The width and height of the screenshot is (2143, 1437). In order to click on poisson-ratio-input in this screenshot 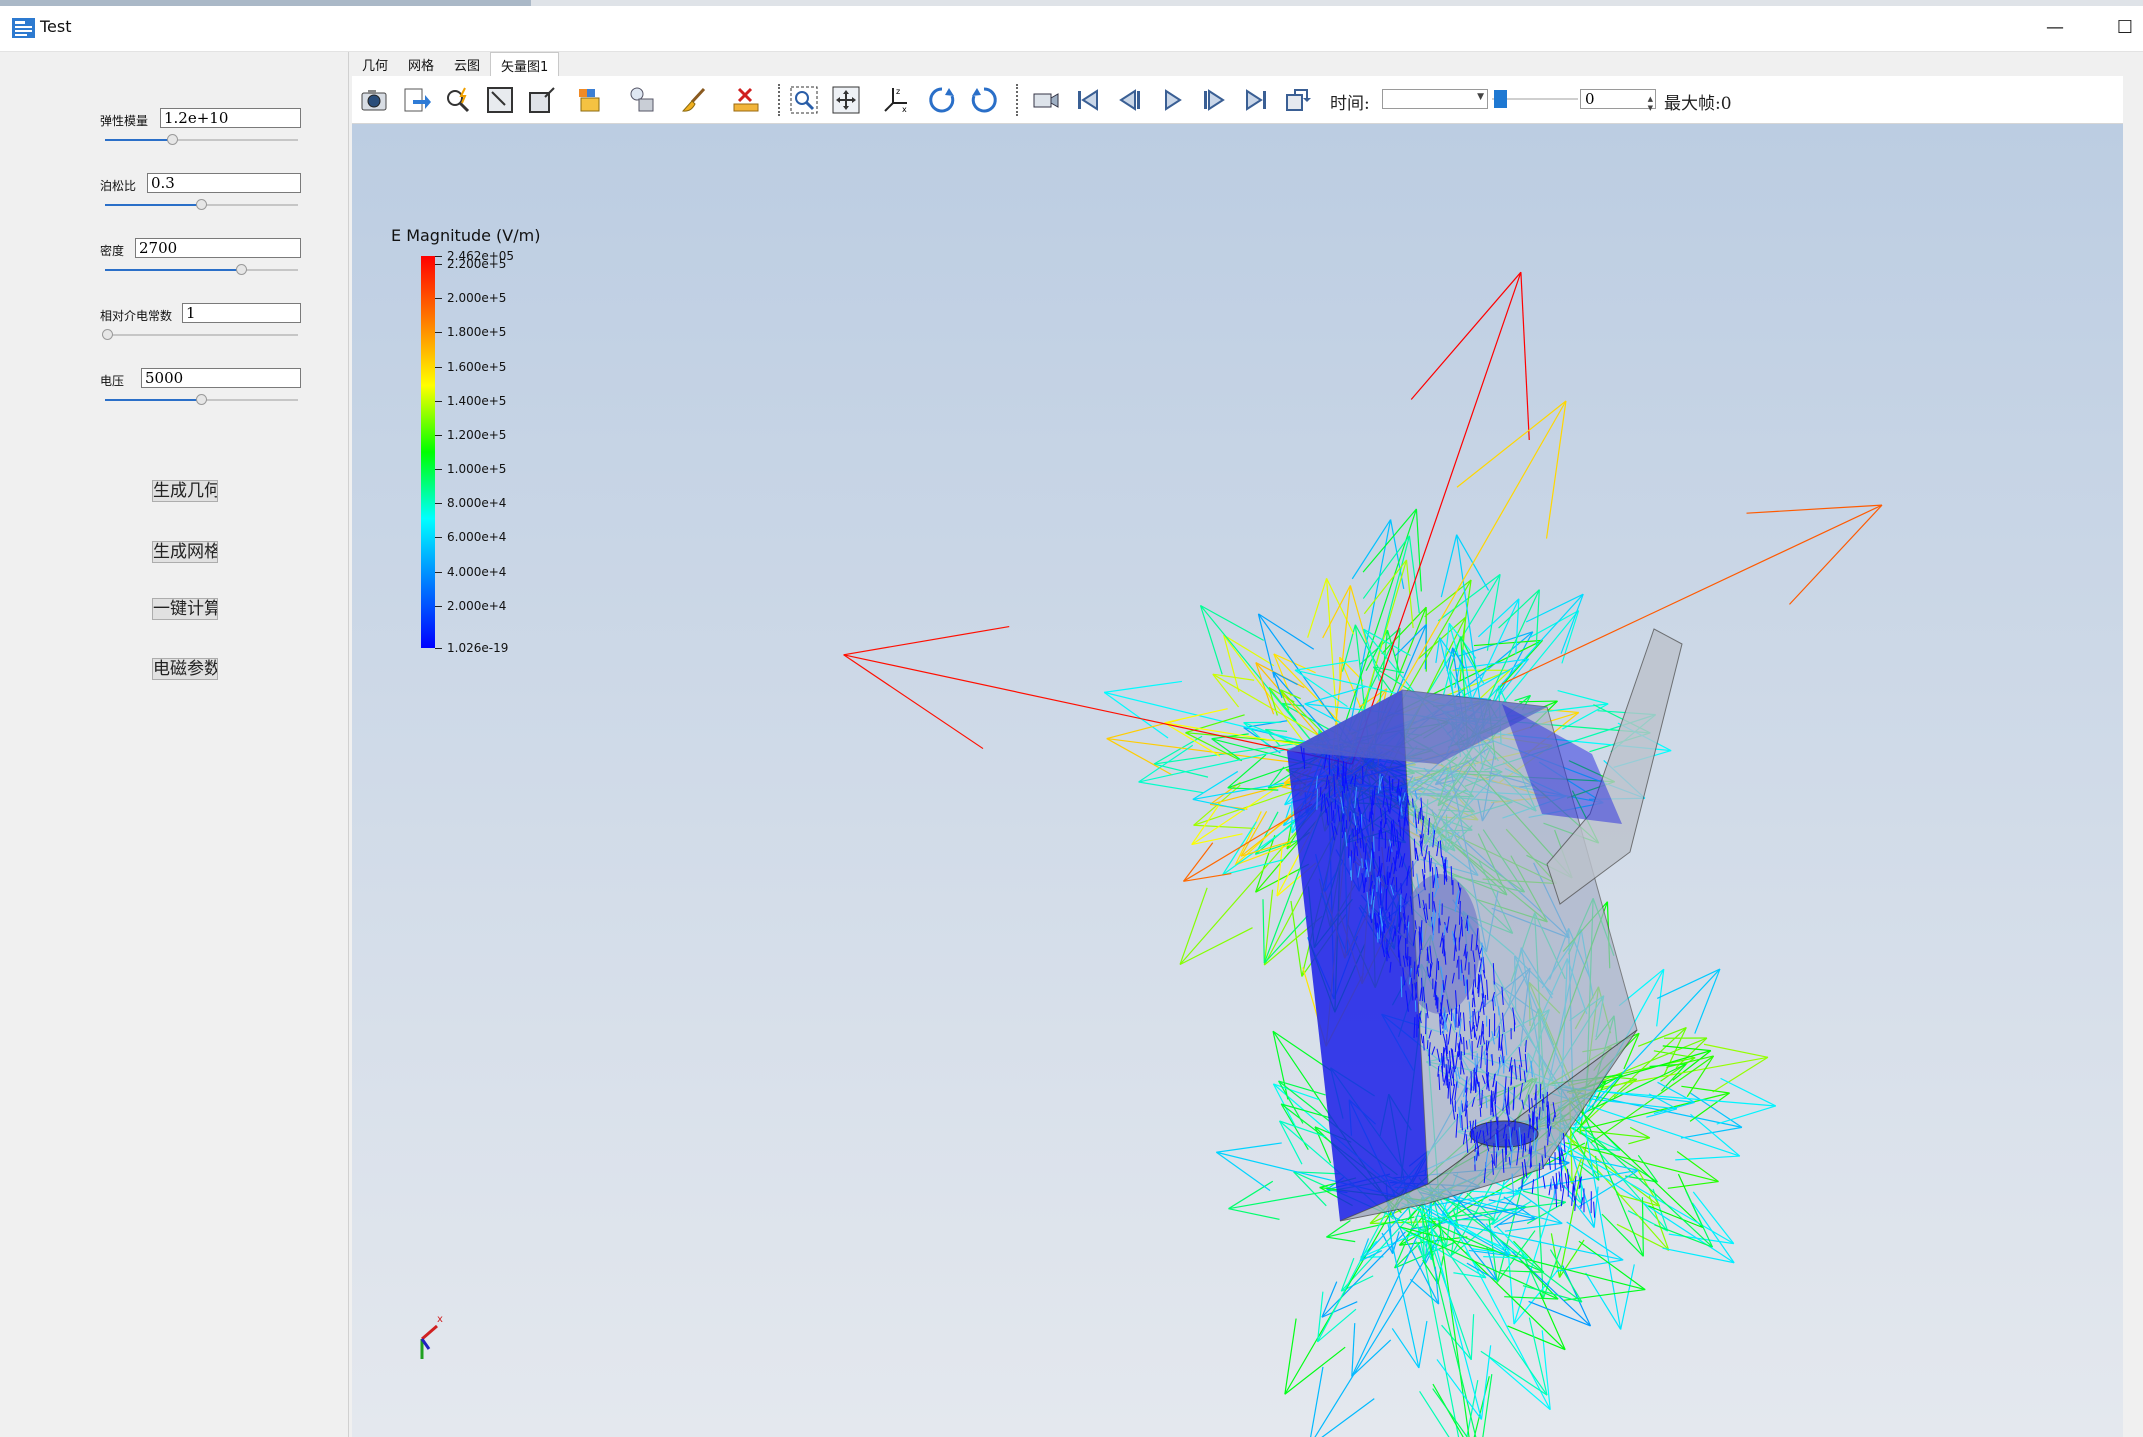, I will do `click(224, 183)`.